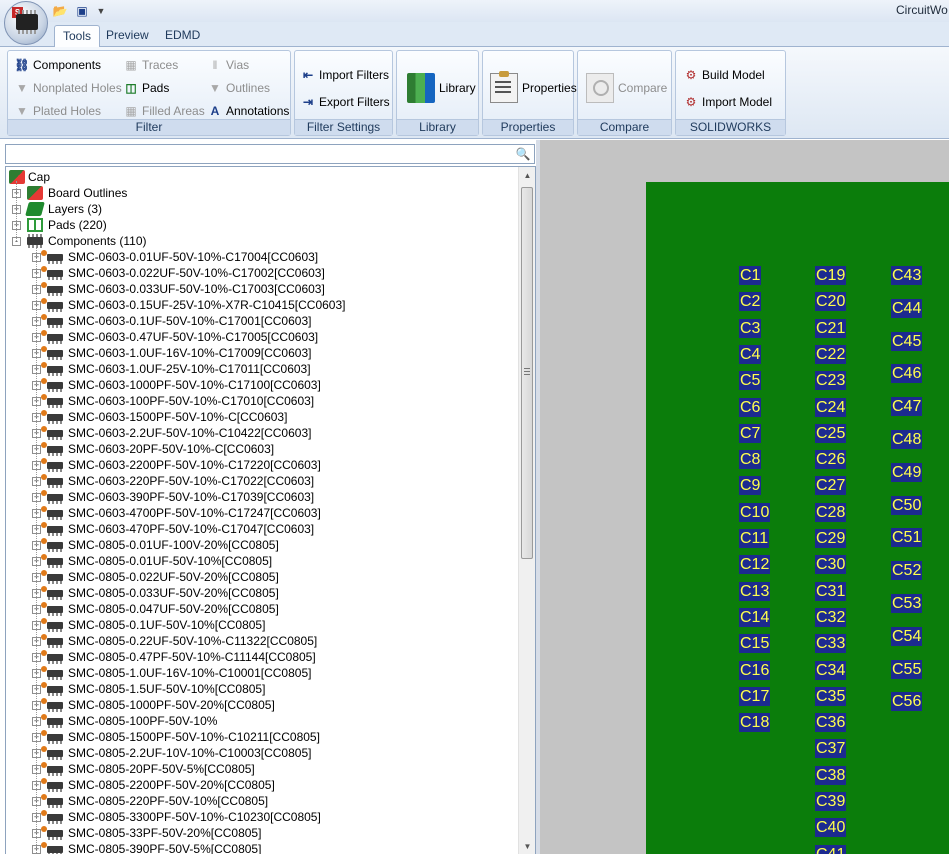 This screenshot has width=949, height=854. What do you see at coordinates (345, 102) in the screenshot?
I see `export-filters-button: ⇥ Export Filters` at bounding box center [345, 102].